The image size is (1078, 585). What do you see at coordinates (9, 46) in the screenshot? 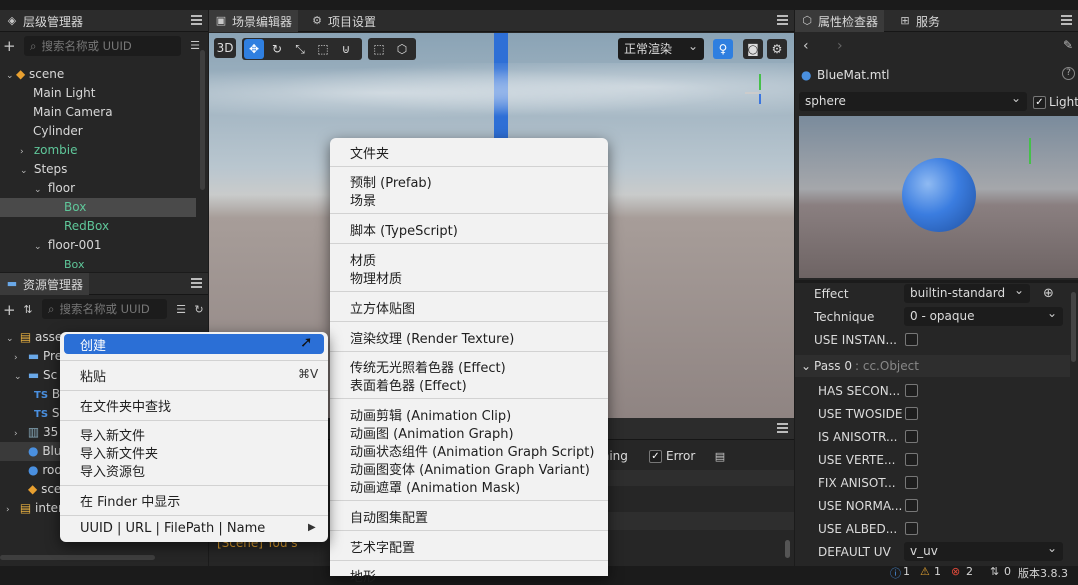
I see `add-icon: +` at bounding box center [9, 46].